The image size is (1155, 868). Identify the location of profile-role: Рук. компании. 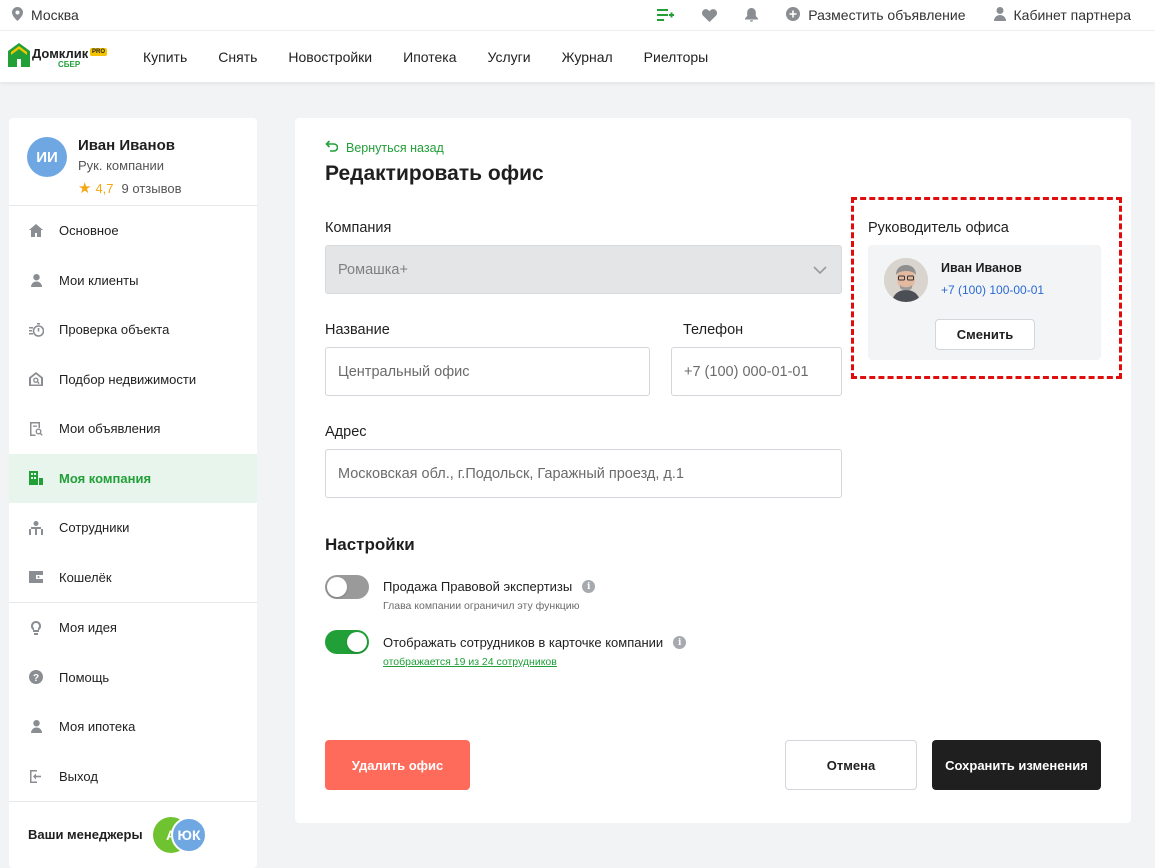
(121, 165).